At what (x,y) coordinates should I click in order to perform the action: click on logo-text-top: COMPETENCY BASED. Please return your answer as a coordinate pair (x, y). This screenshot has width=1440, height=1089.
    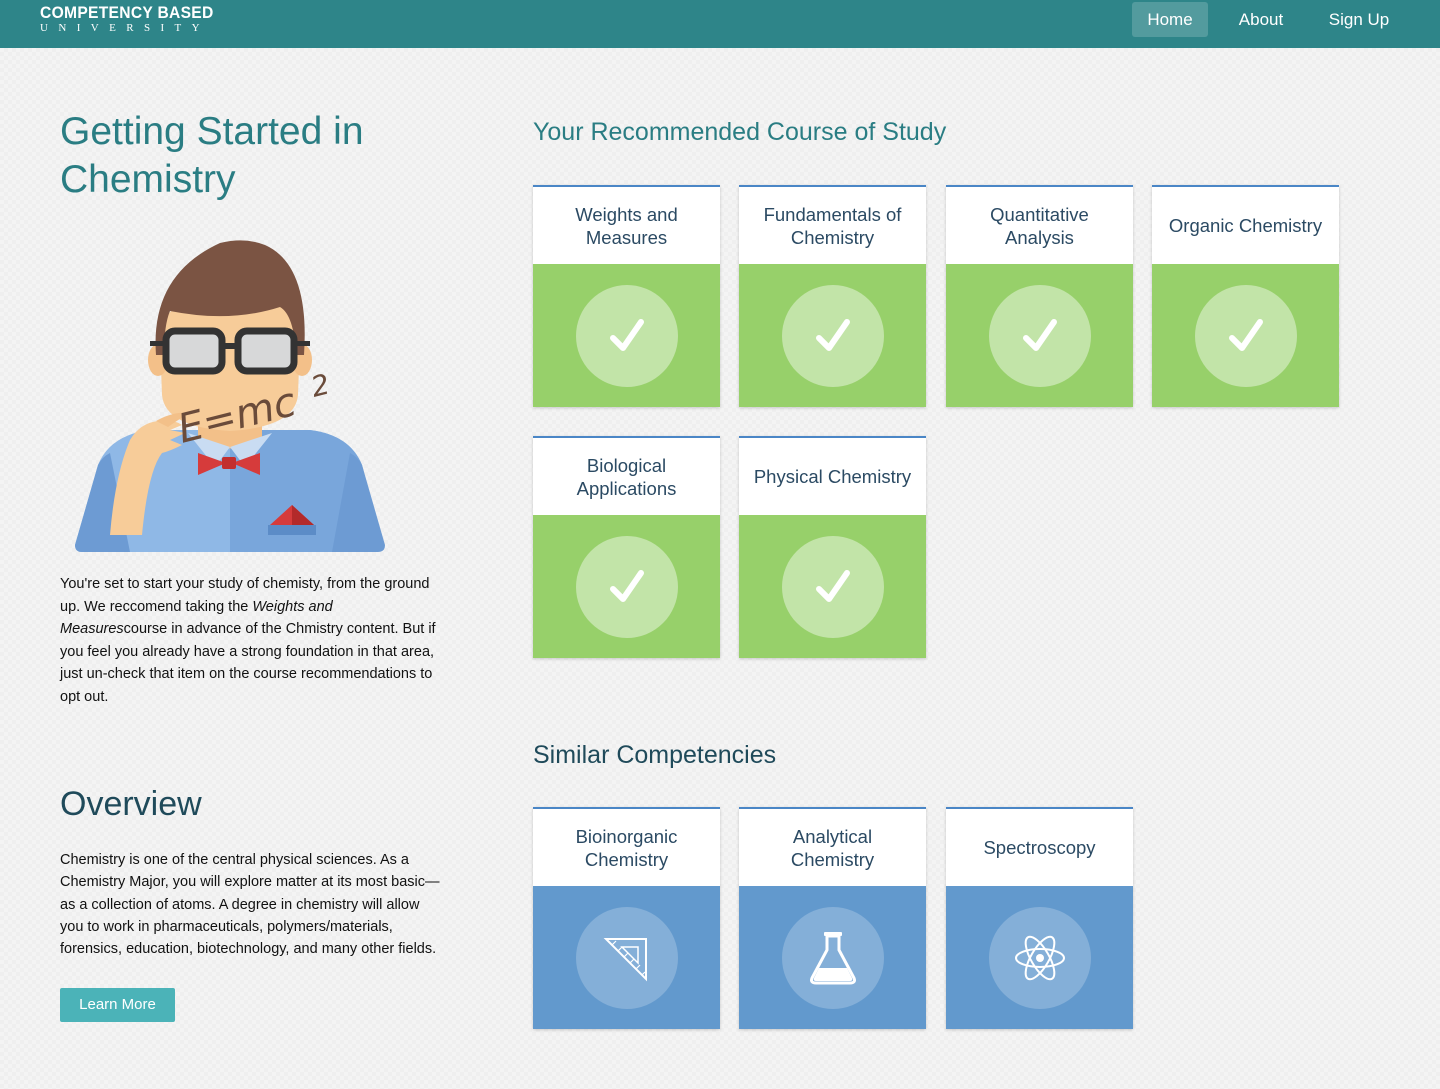
    Looking at the image, I should click on (127, 12).